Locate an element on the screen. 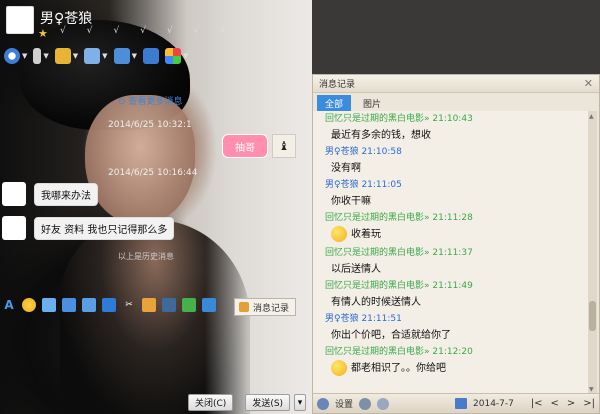  load-more-link: ⊙ 查看更多消息 is located at coordinates (150, 100).